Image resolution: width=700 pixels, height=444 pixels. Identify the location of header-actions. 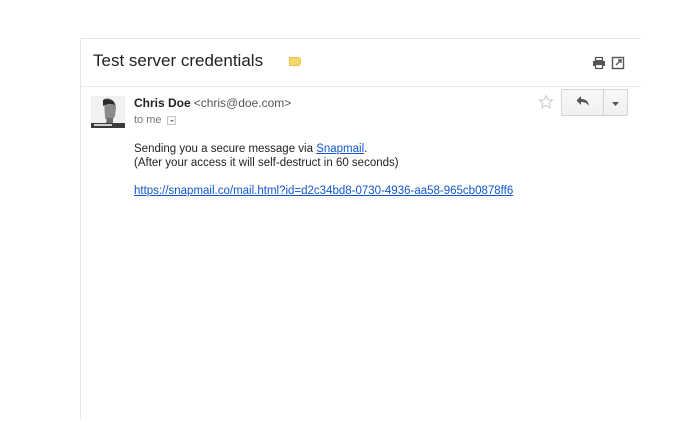
(608, 63).